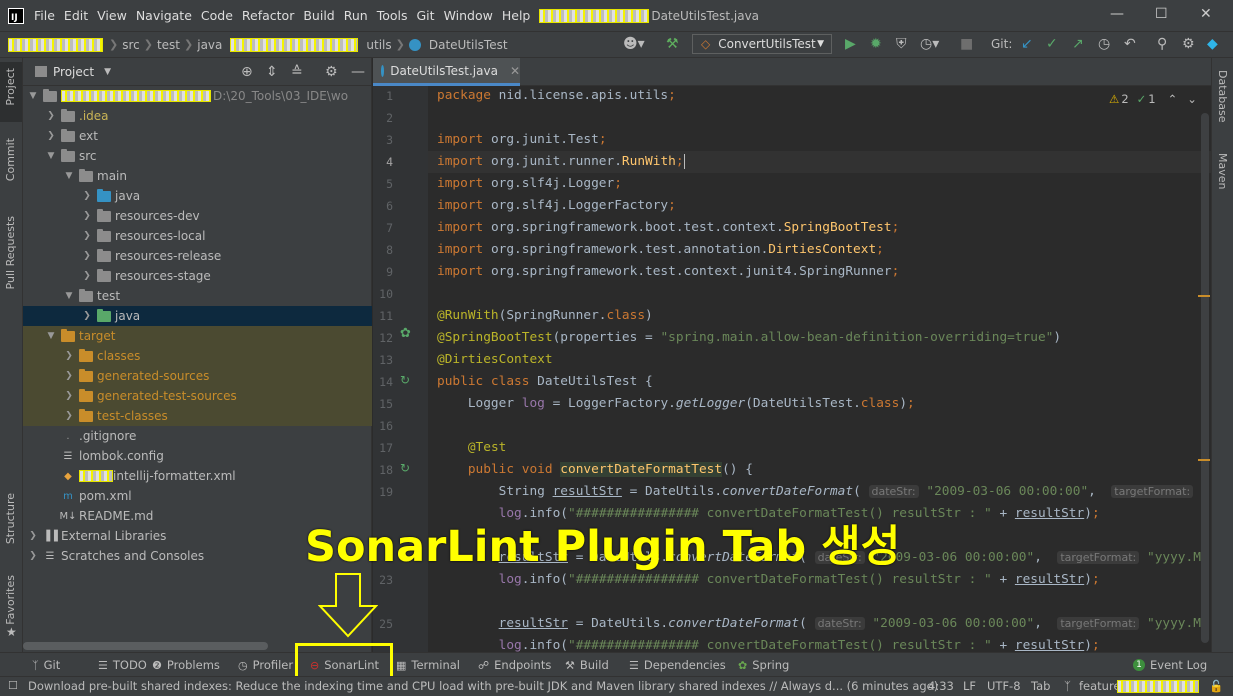 This screenshot has width=1233, height=696. What do you see at coordinates (131, 45) in the screenshot?
I see `breadcrumb-src: src` at bounding box center [131, 45].